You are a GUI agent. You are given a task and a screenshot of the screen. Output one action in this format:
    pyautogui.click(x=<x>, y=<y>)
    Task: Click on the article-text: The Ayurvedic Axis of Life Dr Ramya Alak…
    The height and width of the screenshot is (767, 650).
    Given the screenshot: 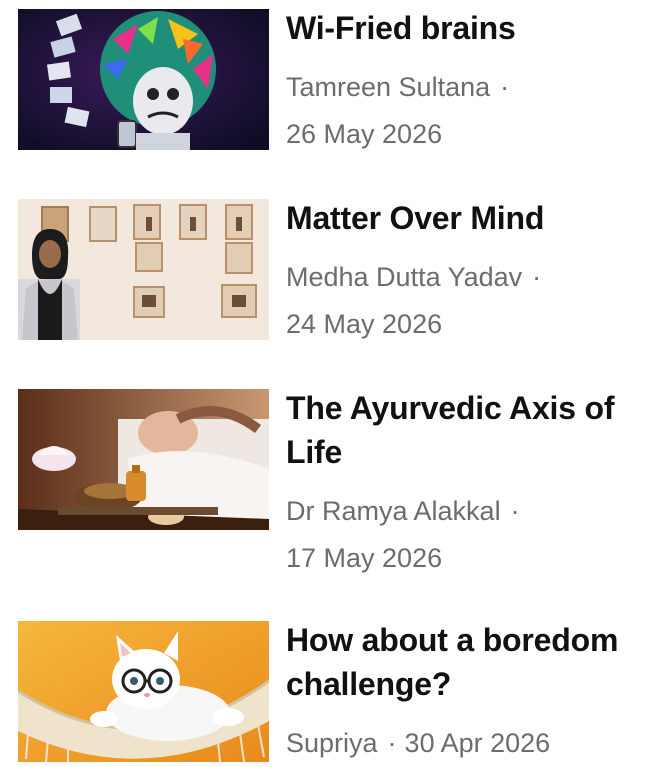 What is the action you would take?
    pyautogui.click(x=461, y=485)
    